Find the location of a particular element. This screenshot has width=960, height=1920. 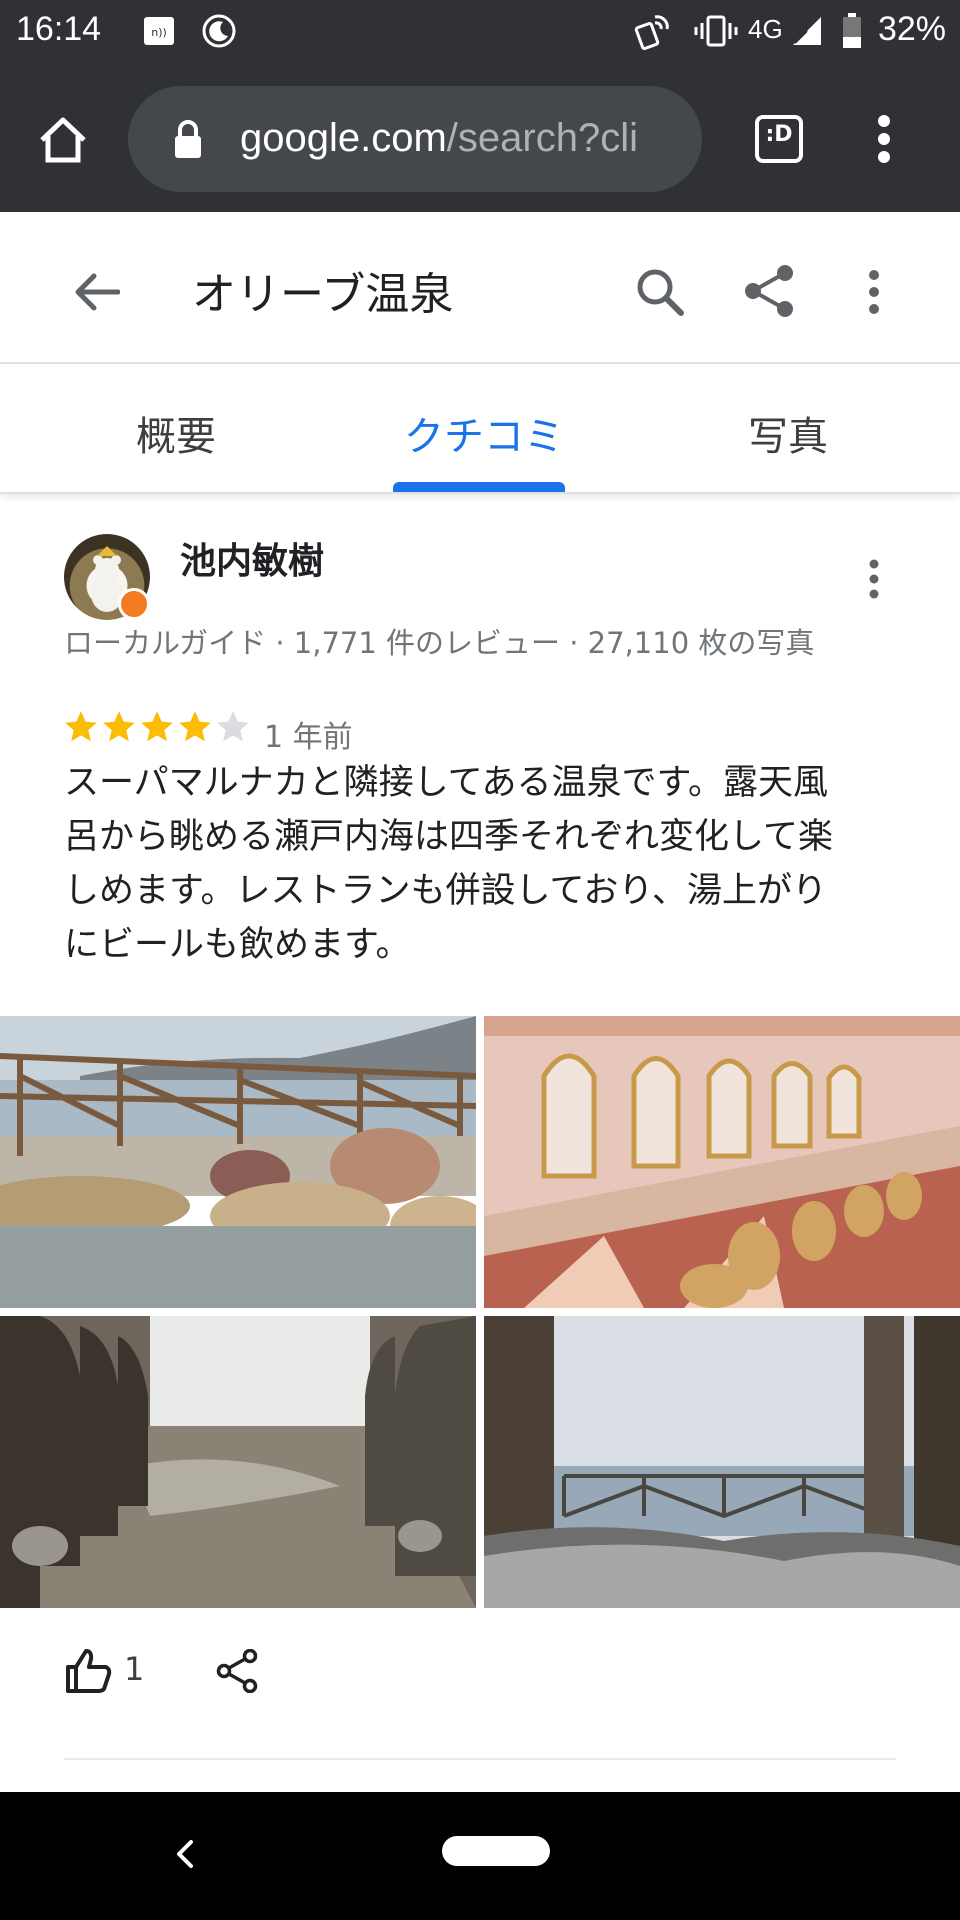

like-count: 1 is located at coordinates (134, 1669).